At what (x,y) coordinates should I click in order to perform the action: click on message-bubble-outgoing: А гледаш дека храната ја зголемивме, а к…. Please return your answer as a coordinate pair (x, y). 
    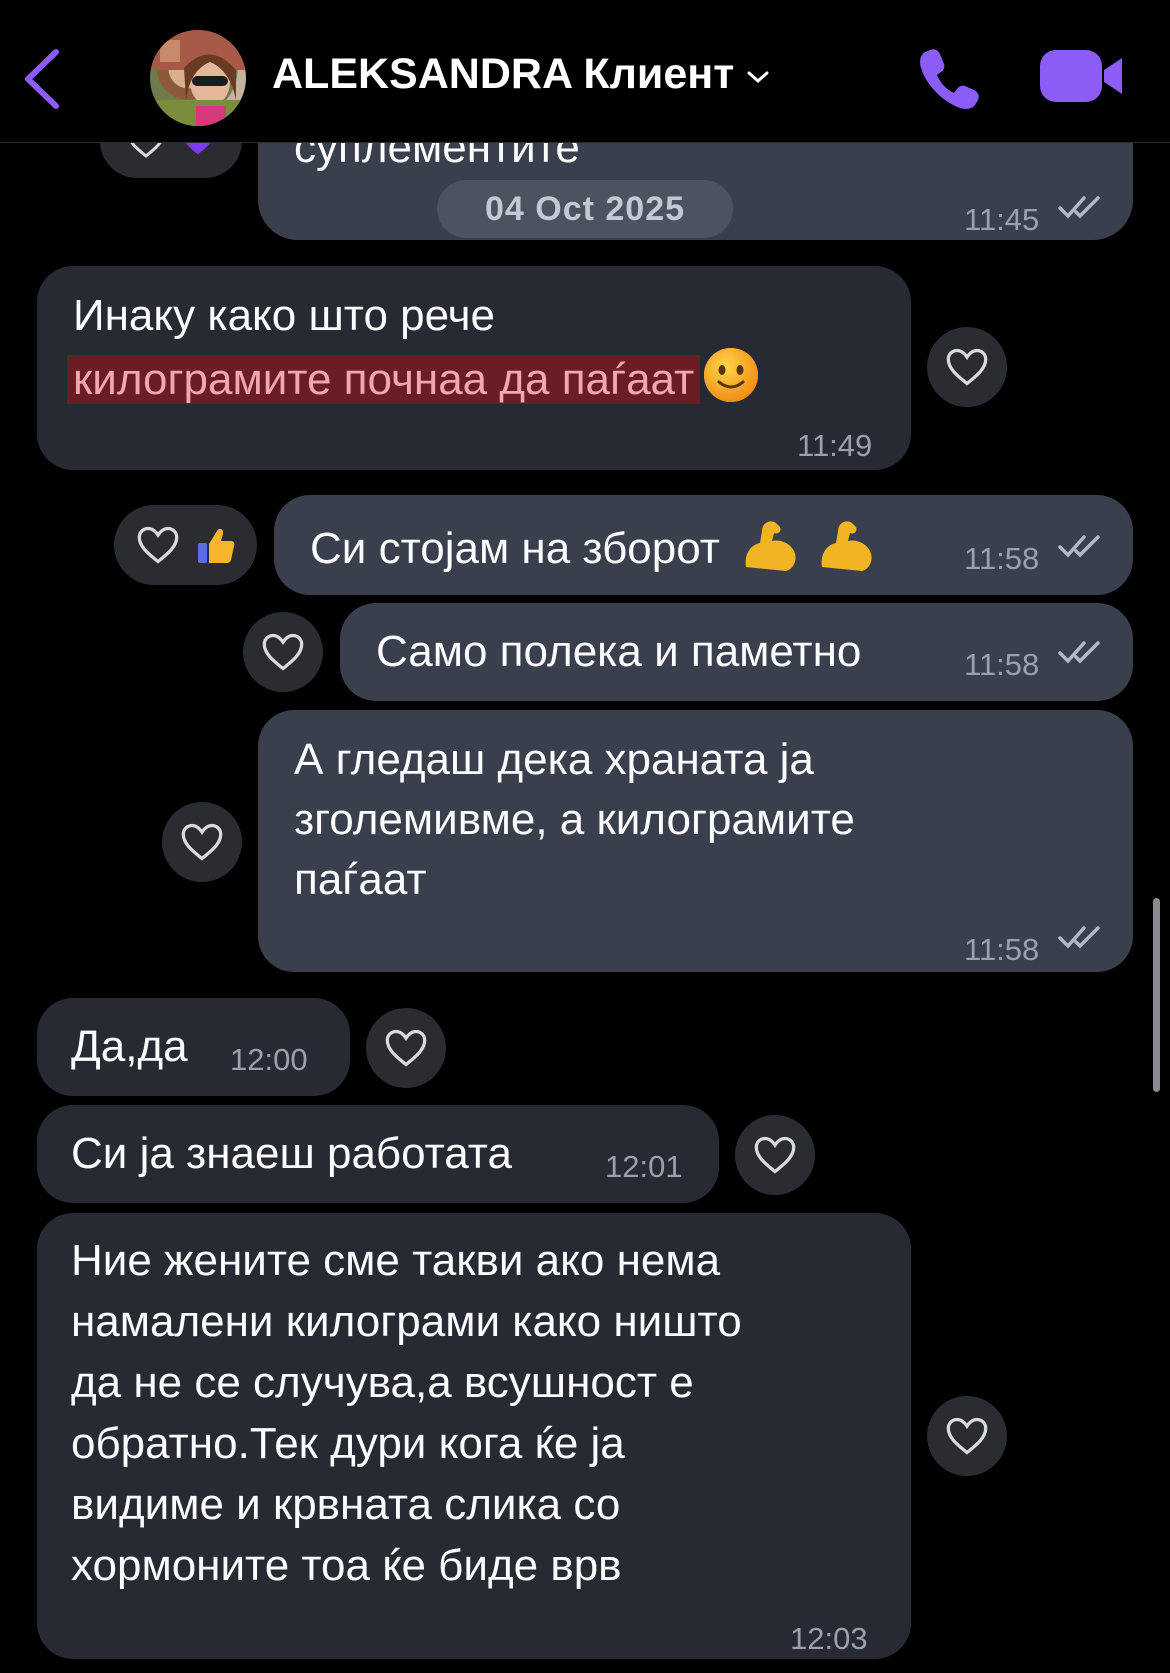
    Looking at the image, I should click on (695, 841).